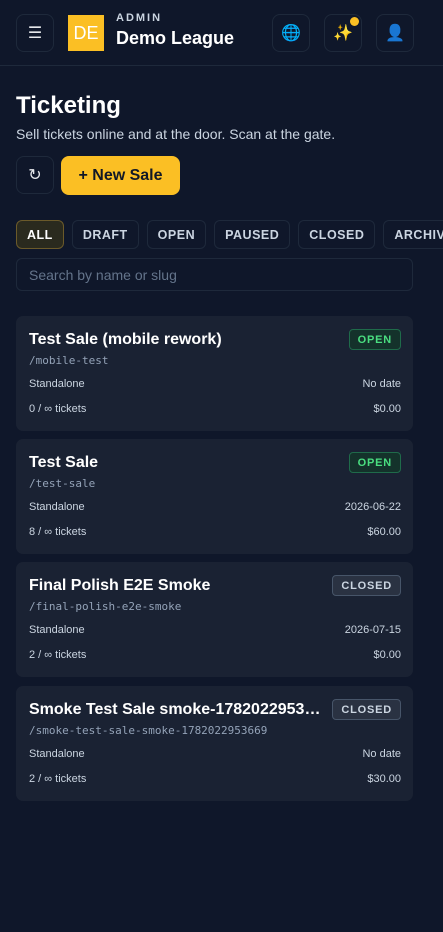 This screenshot has width=443, height=932. I want to click on language-button: 🌐, so click(291, 33).